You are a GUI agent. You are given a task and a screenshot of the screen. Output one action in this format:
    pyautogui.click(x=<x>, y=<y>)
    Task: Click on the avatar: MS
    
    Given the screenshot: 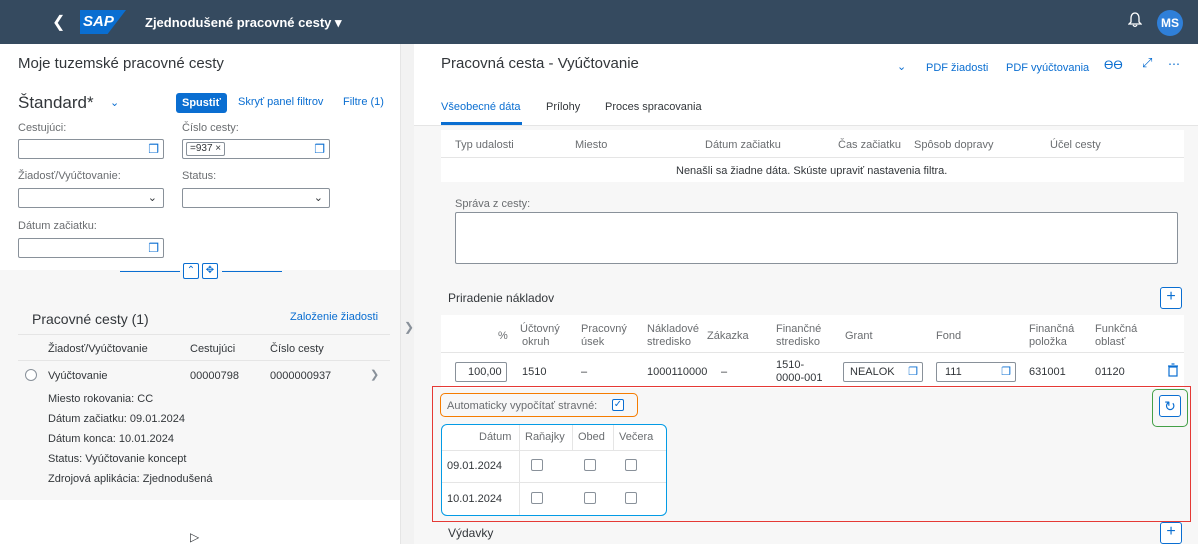 What is the action you would take?
    pyautogui.click(x=1170, y=23)
    